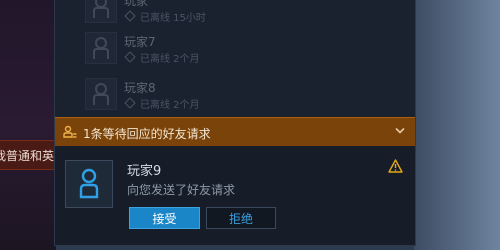  Describe the element at coordinates (395, 166) in the screenshot. I see `warning-icon` at that location.